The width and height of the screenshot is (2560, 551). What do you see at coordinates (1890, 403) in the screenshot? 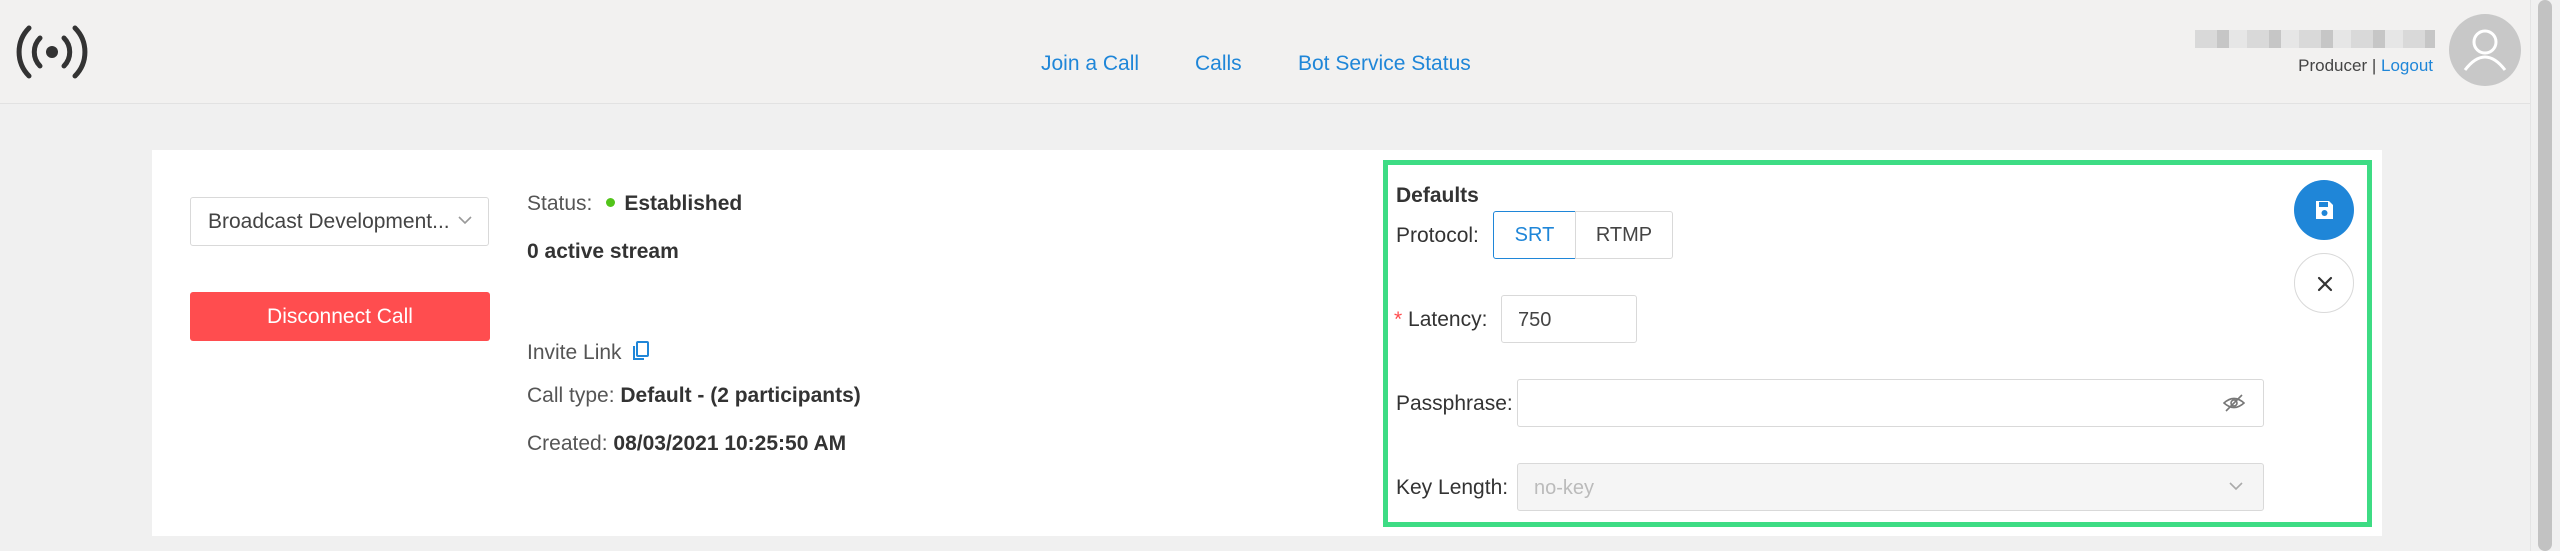
I see `passphrase-input` at bounding box center [1890, 403].